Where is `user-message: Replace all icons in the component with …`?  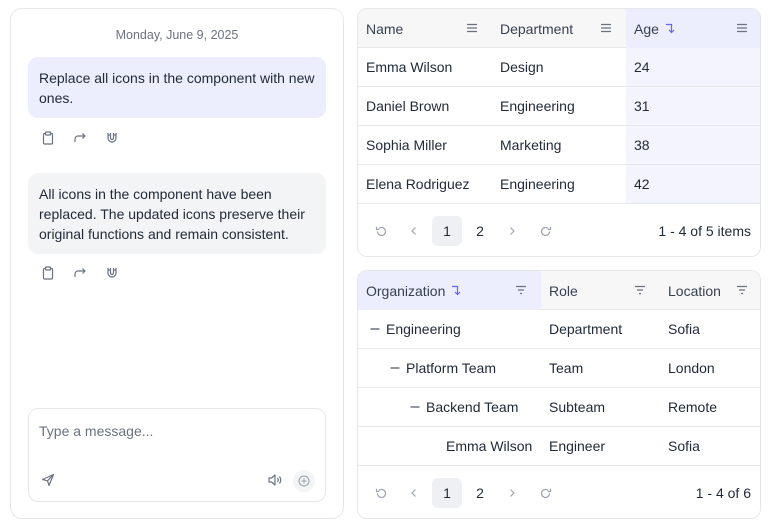
user-message: Replace all icons in the component with … is located at coordinates (177, 87).